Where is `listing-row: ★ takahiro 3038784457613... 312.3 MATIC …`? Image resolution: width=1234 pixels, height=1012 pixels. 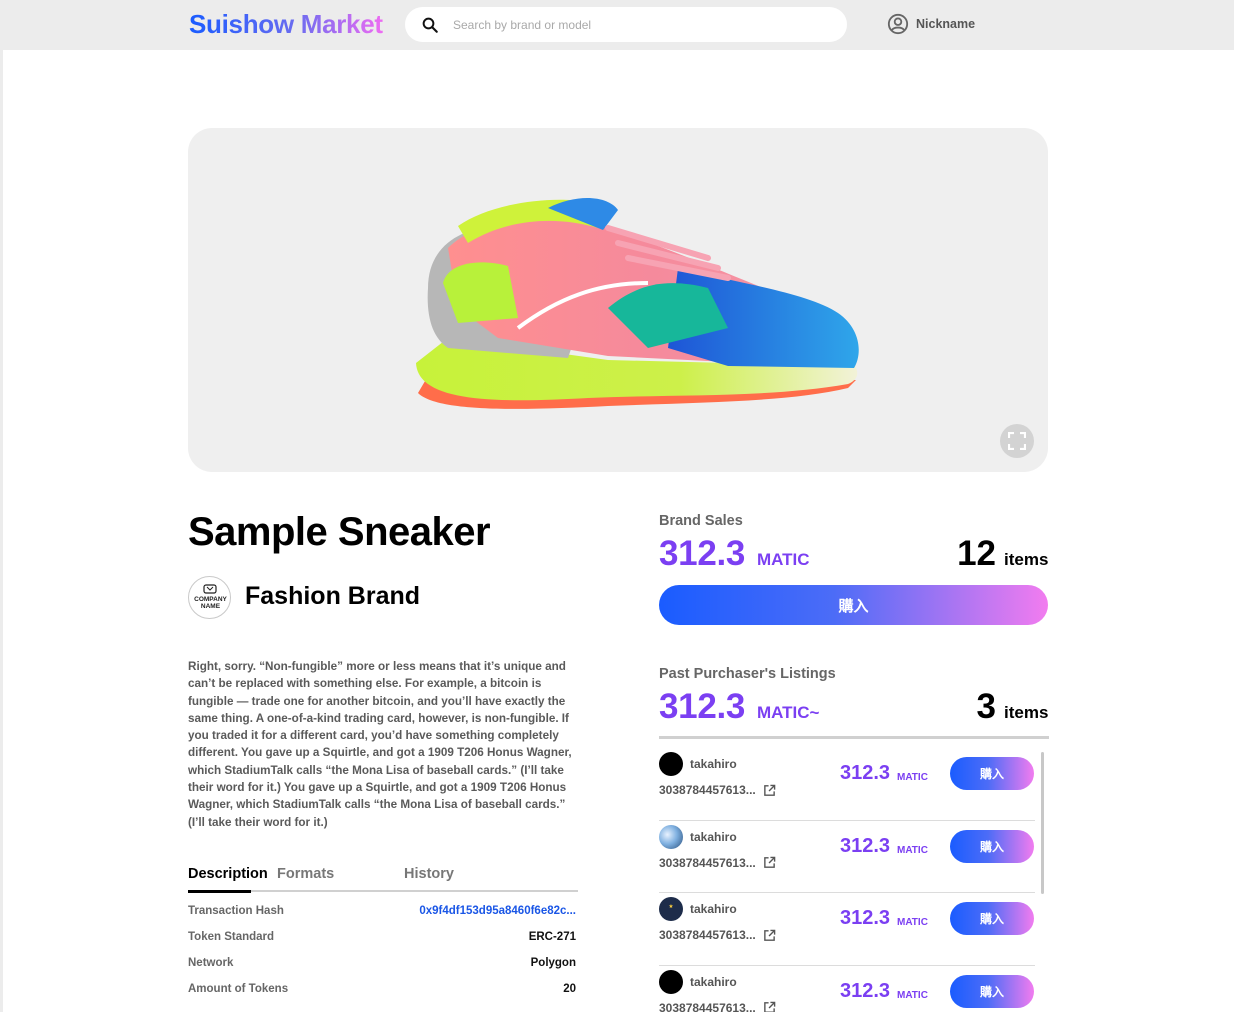 listing-row: ★ takahiro 3038784457613... 312.3 MATIC … is located at coordinates (847, 929).